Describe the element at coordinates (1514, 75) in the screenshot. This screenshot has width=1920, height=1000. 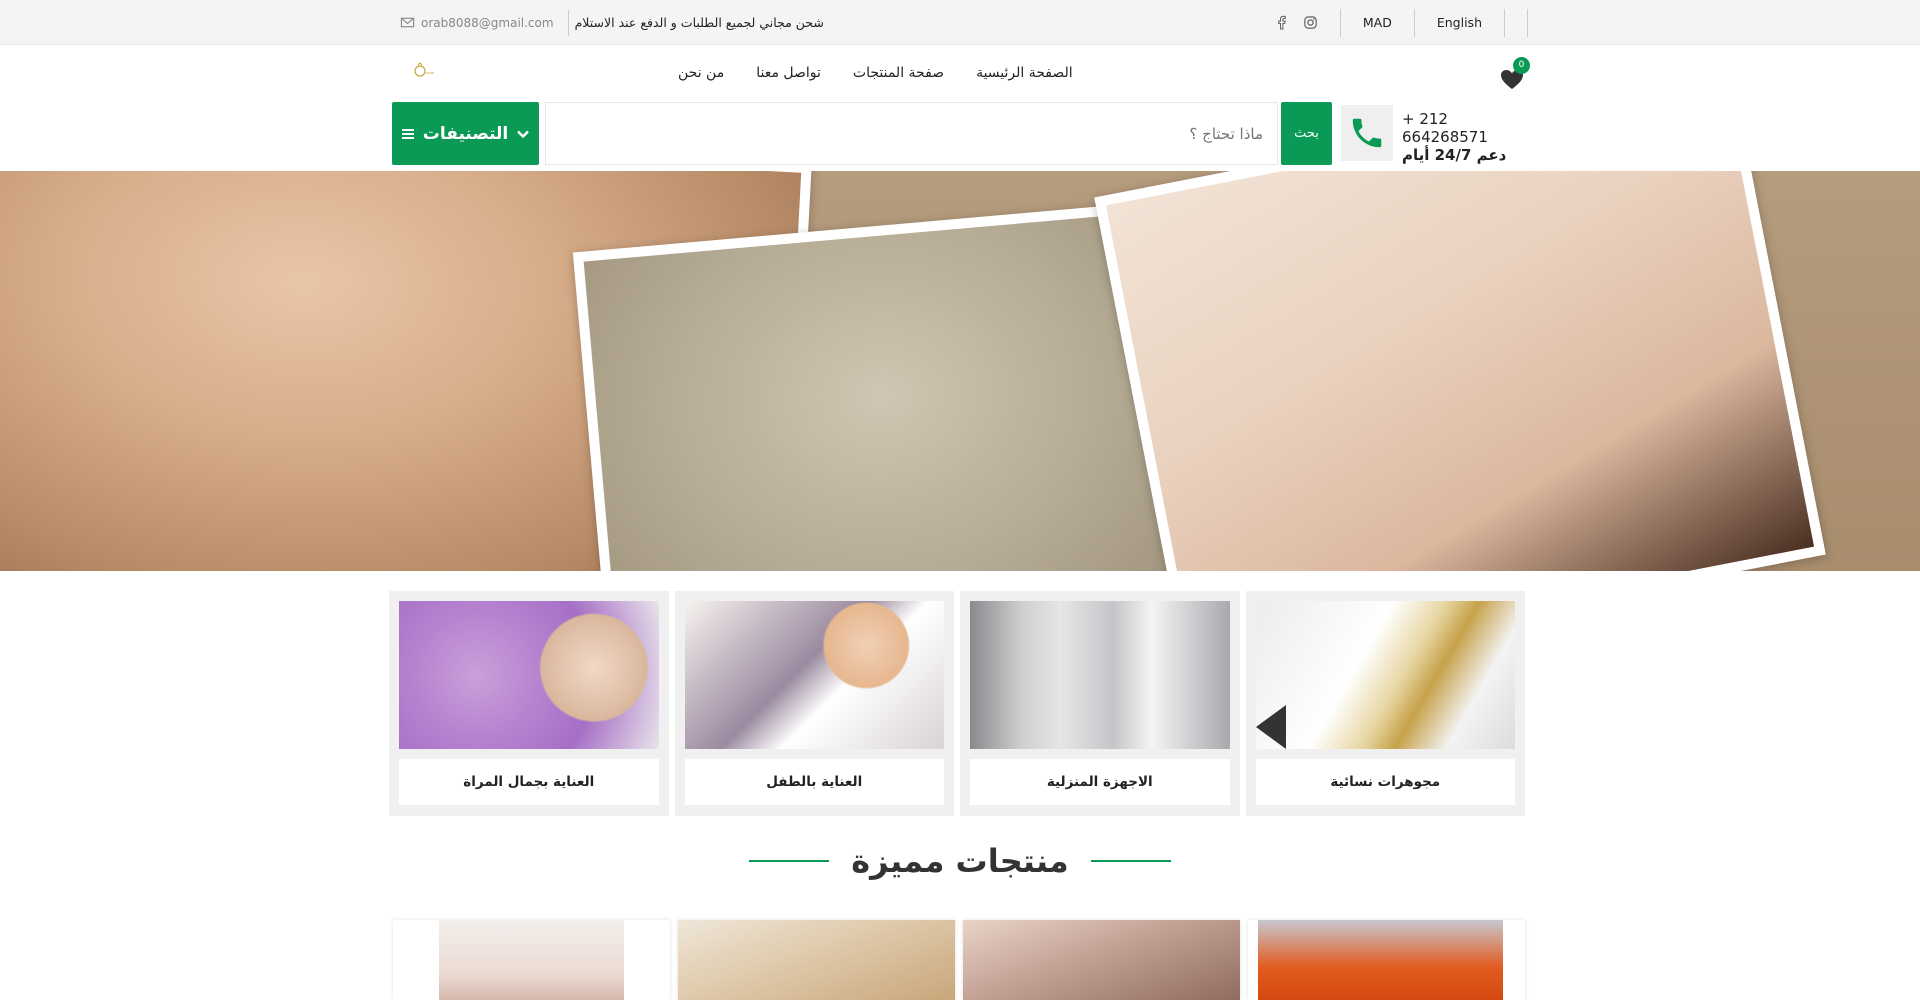
I see `wishlist-button: 0` at that location.